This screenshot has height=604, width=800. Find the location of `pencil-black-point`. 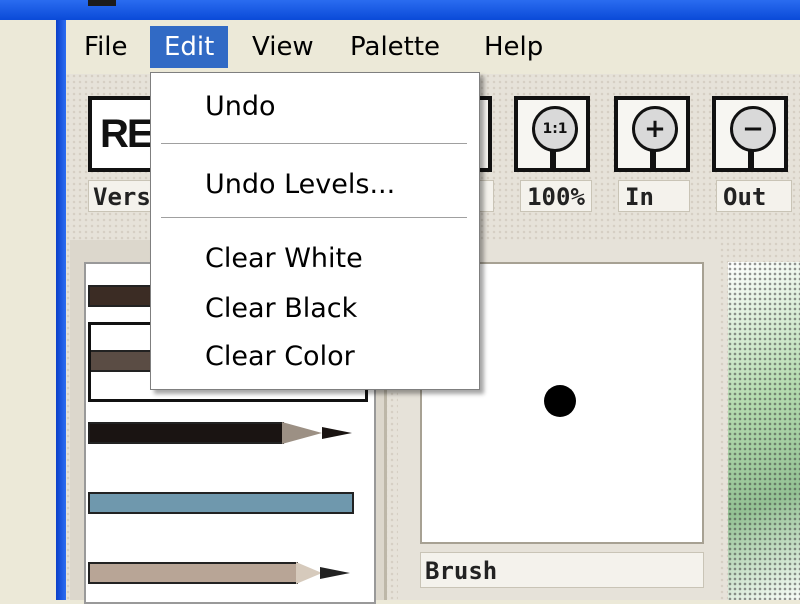

pencil-black-point is located at coordinates (337, 433).